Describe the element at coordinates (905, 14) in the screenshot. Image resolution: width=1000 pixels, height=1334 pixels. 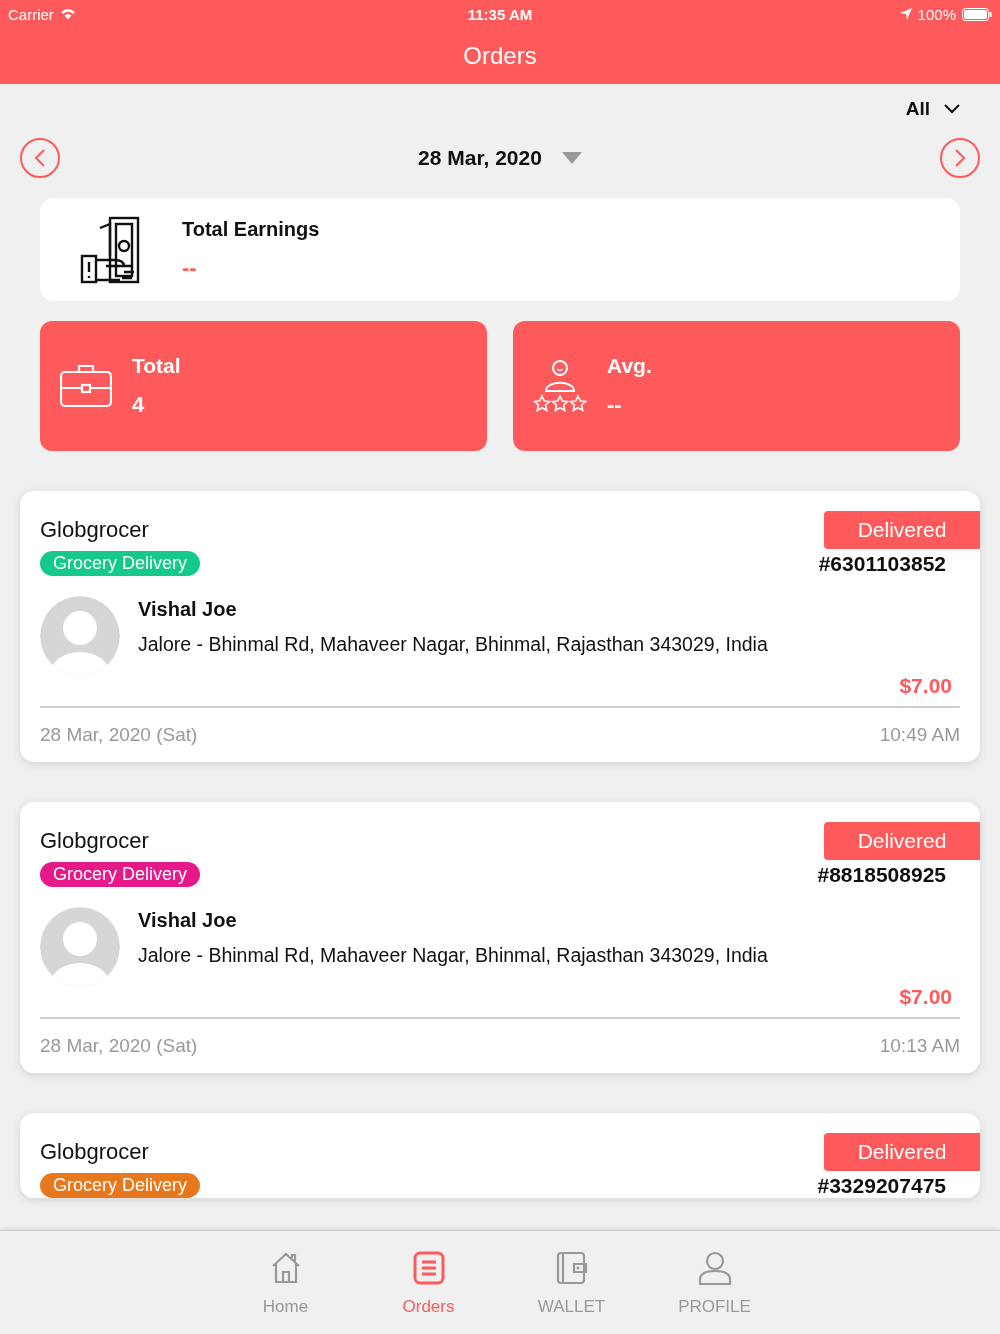
I see `location-arrow-icon` at that location.